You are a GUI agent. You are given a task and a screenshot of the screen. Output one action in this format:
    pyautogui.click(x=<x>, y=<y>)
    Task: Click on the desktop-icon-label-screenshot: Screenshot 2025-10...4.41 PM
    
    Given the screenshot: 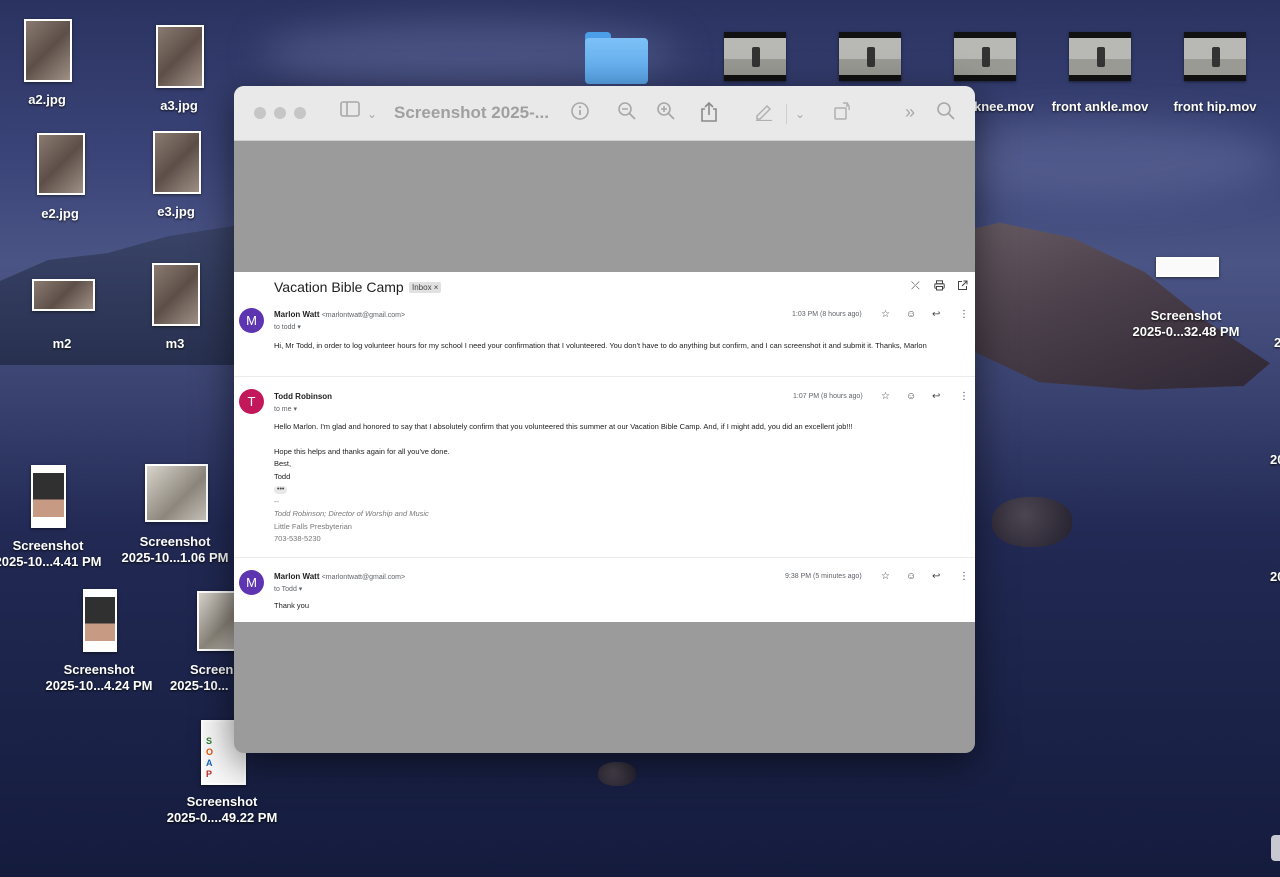 What is the action you would take?
    pyautogui.click(x=50, y=554)
    